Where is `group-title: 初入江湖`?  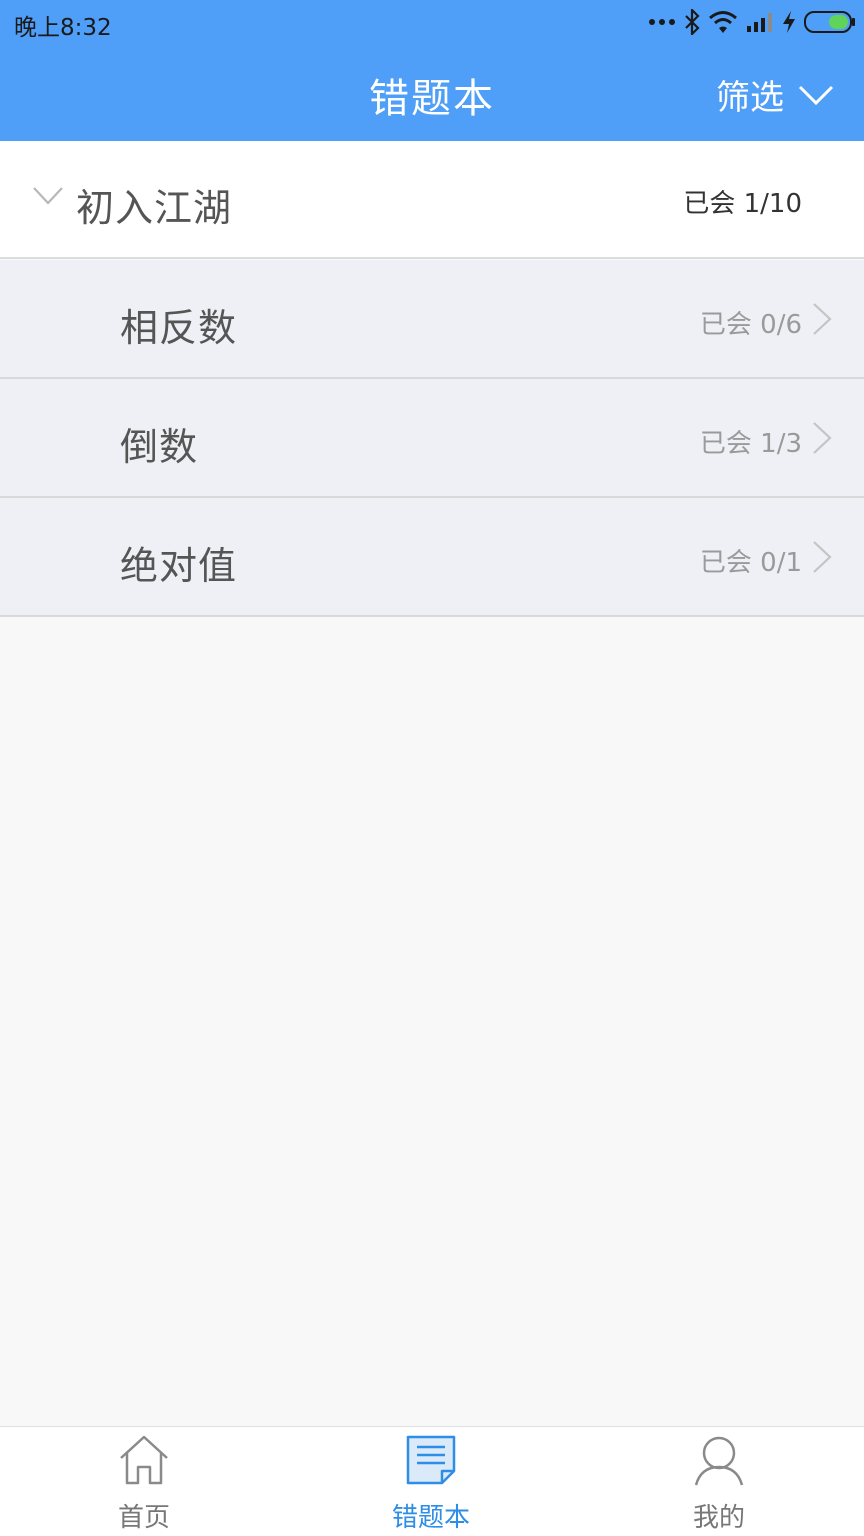 group-title: 初入江湖 is located at coordinates (154, 208).